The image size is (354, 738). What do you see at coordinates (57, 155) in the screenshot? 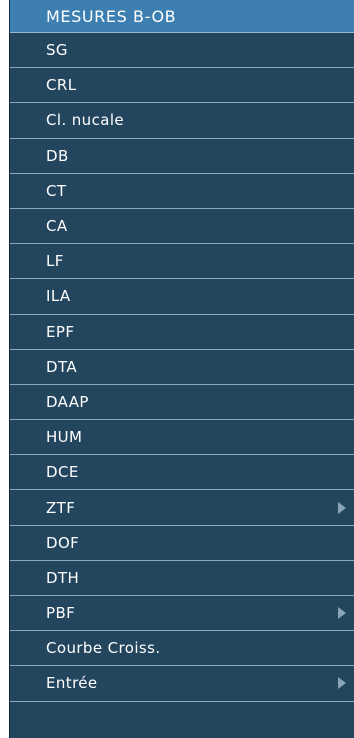
I see `menu-item-label: DB` at bounding box center [57, 155].